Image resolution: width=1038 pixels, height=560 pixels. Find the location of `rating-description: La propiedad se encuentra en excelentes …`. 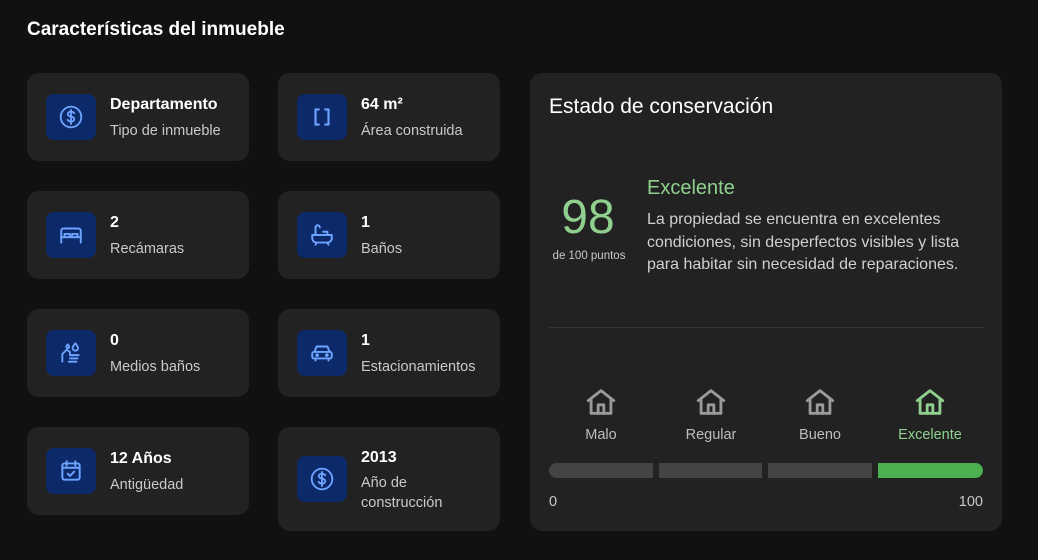

rating-description: La propiedad se encuentra en excelentes … is located at coordinates (803, 242).